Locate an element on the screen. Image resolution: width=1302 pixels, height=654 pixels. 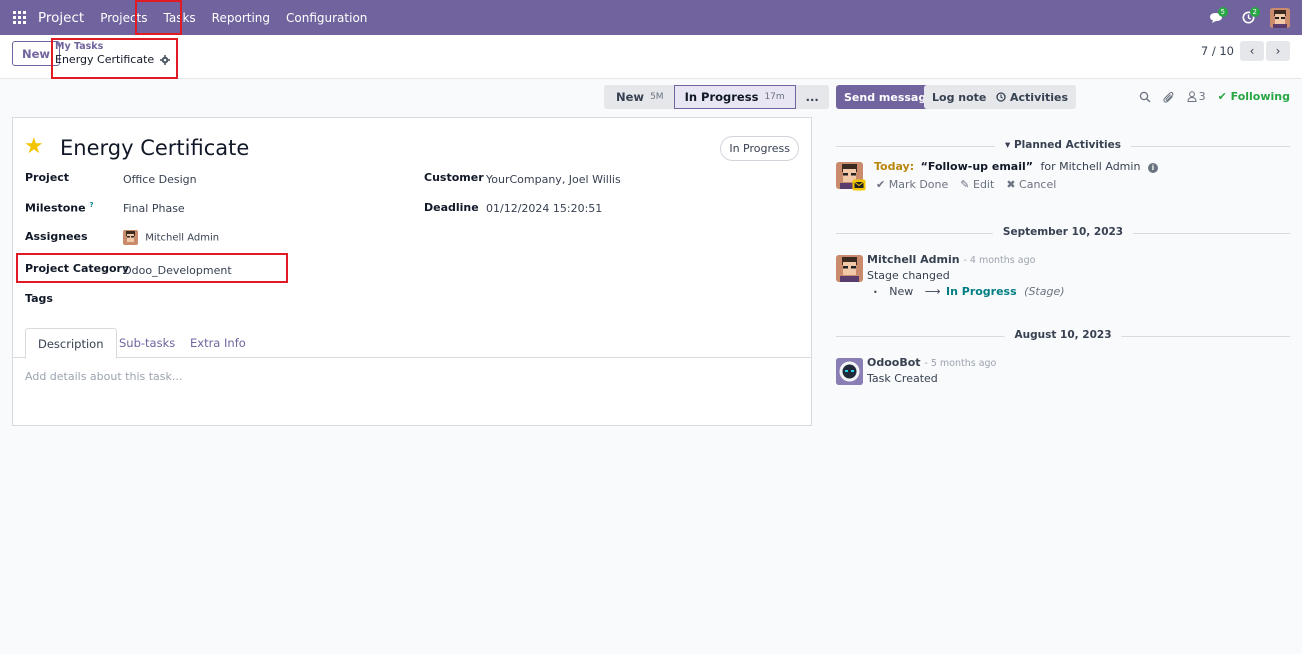
milestone-help-icon: ? is located at coordinates (91, 205).